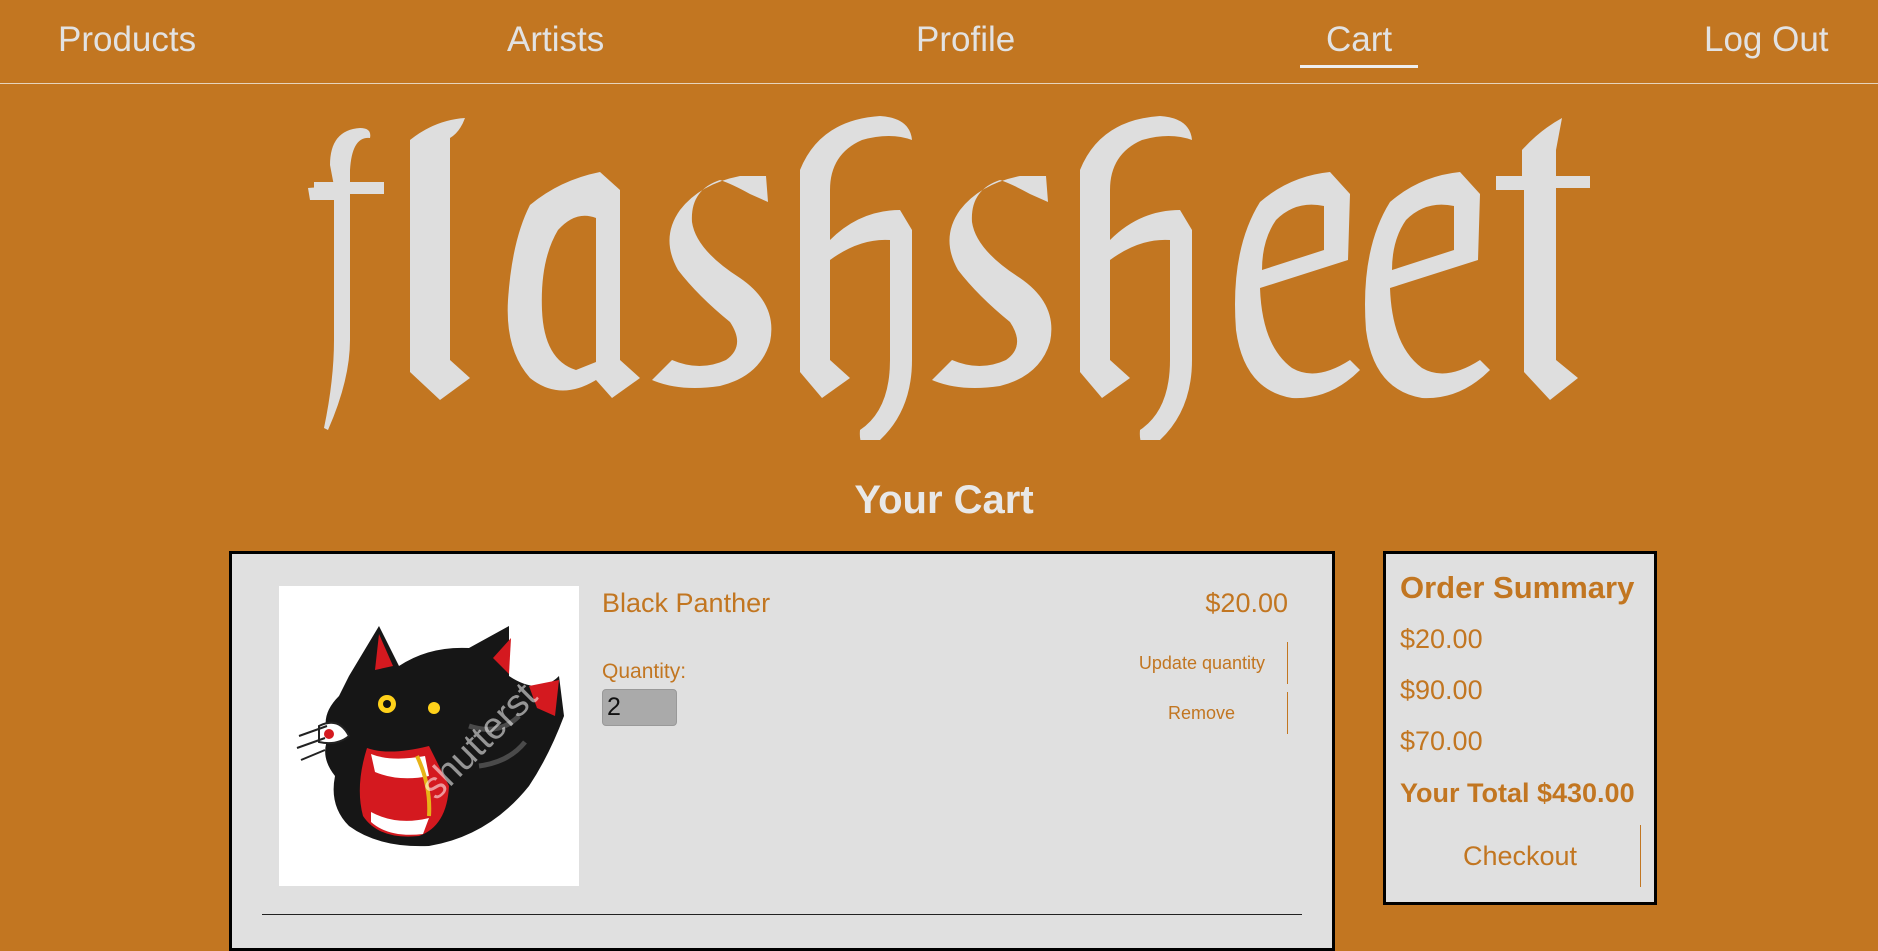 Image resolution: width=1878 pixels, height=951 pixels. What do you see at coordinates (944, 500) in the screenshot?
I see `cart-heading: Your Cart` at bounding box center [944, 500].